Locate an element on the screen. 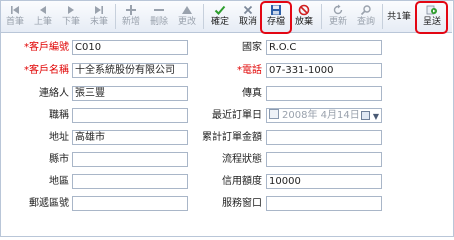 The height and width of the screenshot is (240, 454). save-highlight is located at coordinates (276, 17).